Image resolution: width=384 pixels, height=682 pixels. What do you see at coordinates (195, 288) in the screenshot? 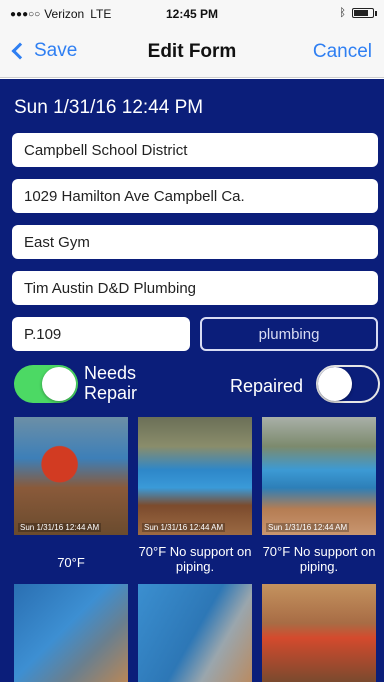
I see `contact-field: Tim Austin D&D Plumbing` at bounding box center [195, 288].